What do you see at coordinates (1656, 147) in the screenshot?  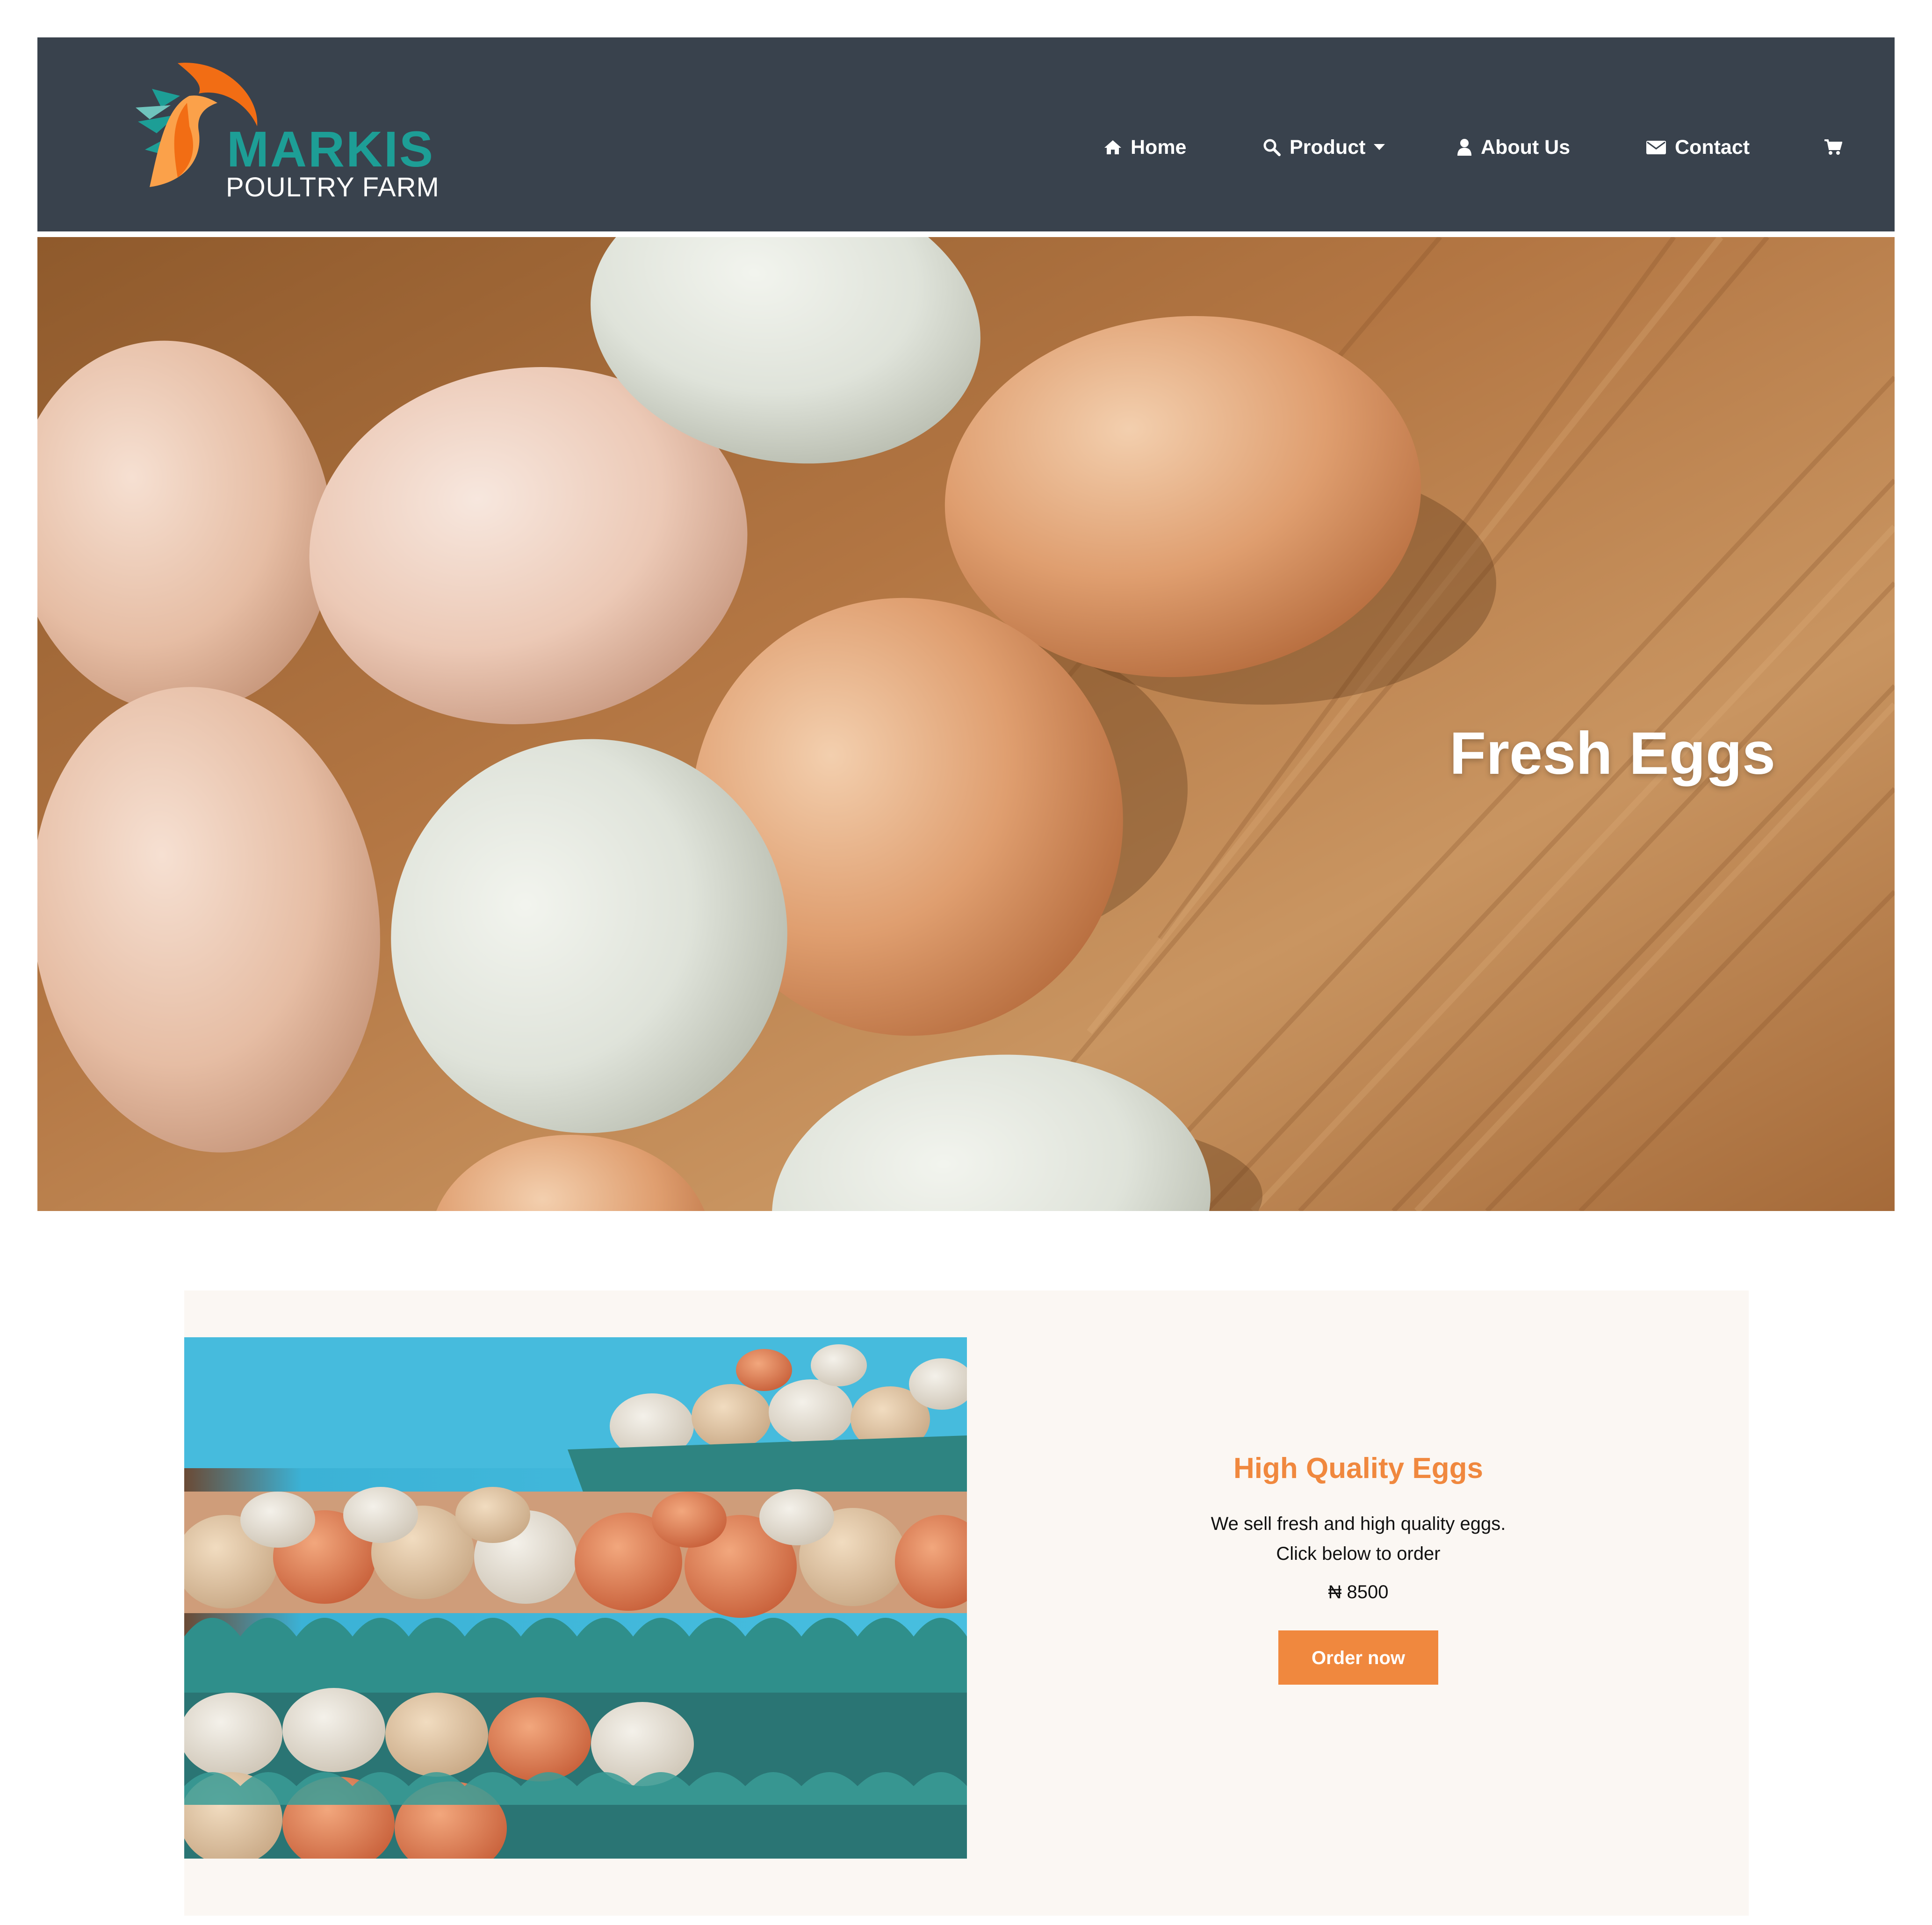 I see `envelope-icon` at bounding box center [1656, 147].